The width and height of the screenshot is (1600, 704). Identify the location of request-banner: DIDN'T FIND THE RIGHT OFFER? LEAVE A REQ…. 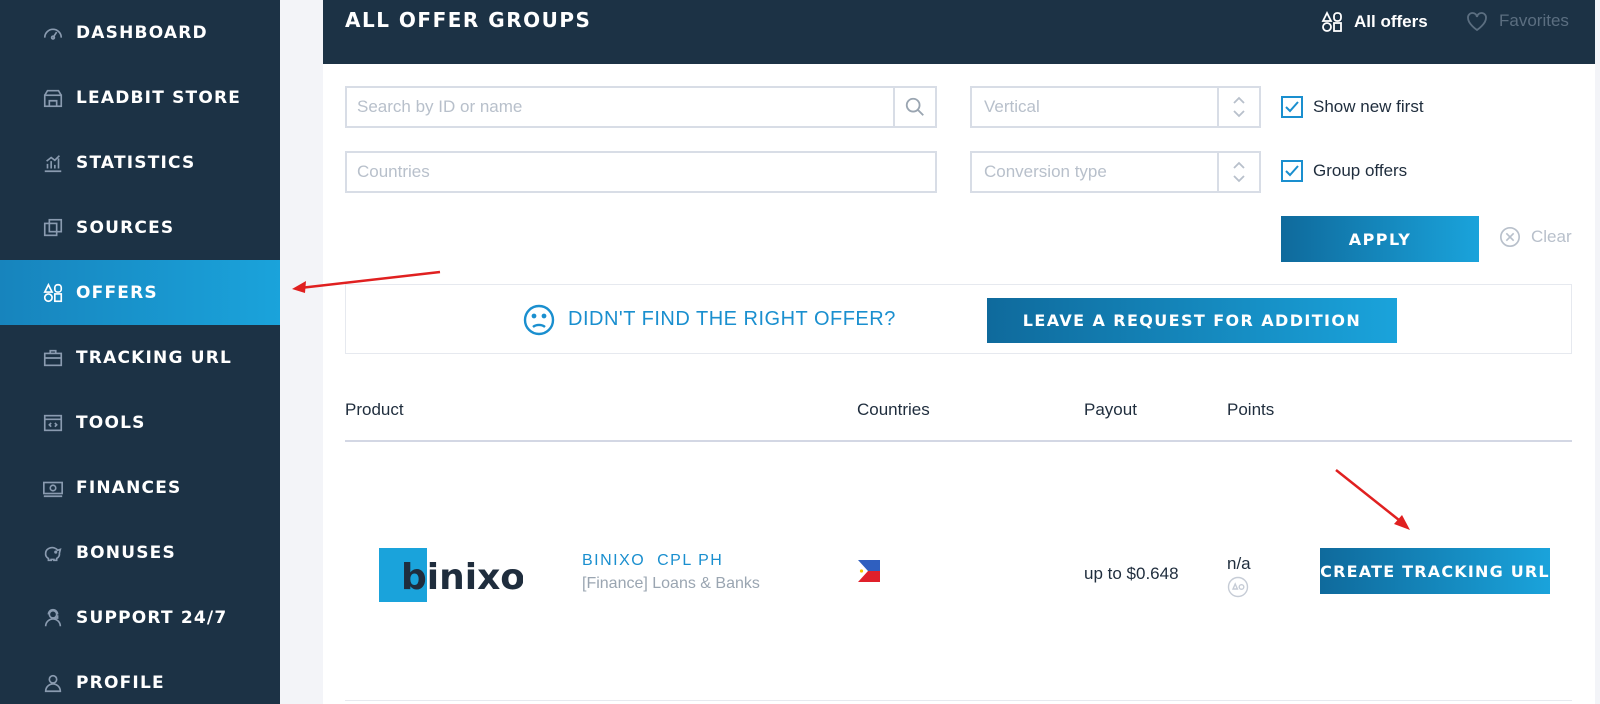
(958, 319).